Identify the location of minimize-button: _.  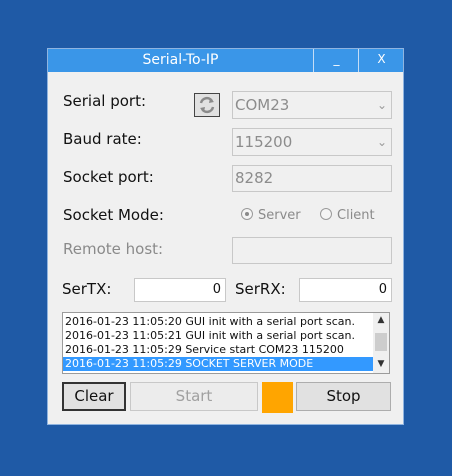
(336, 60).